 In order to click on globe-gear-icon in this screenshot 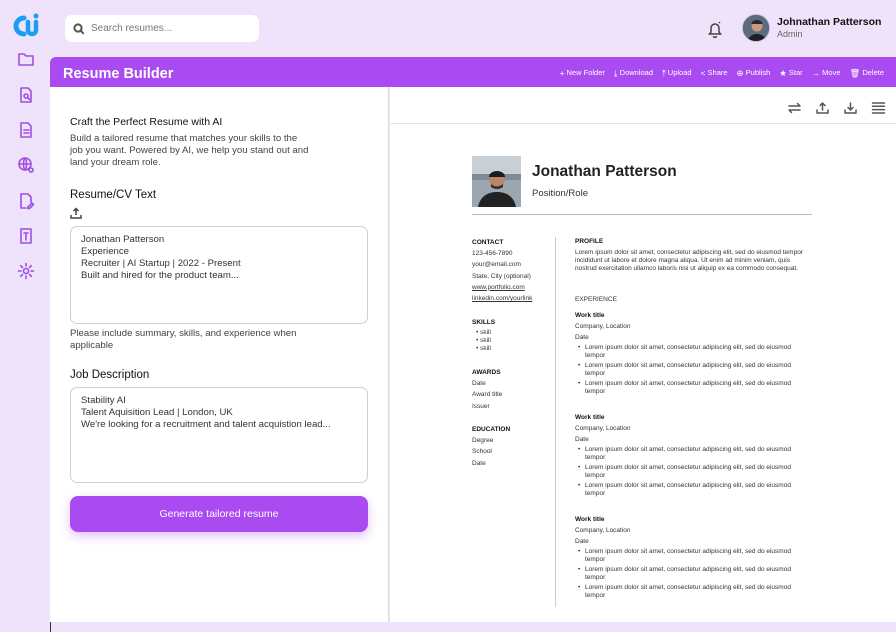, I will do `click(26, 165)`.